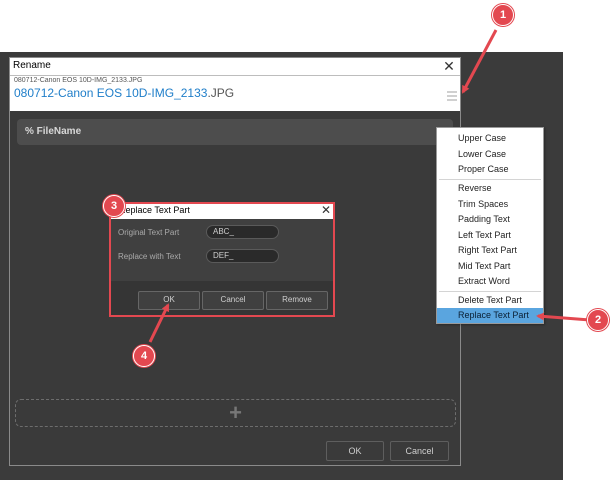 Image resolution: width=616 pixels, height=480 pixels. What do you see at coordinates (114, 206) in the screenshot?
I see `callout-3: 3` at bounding box center [114, 206].